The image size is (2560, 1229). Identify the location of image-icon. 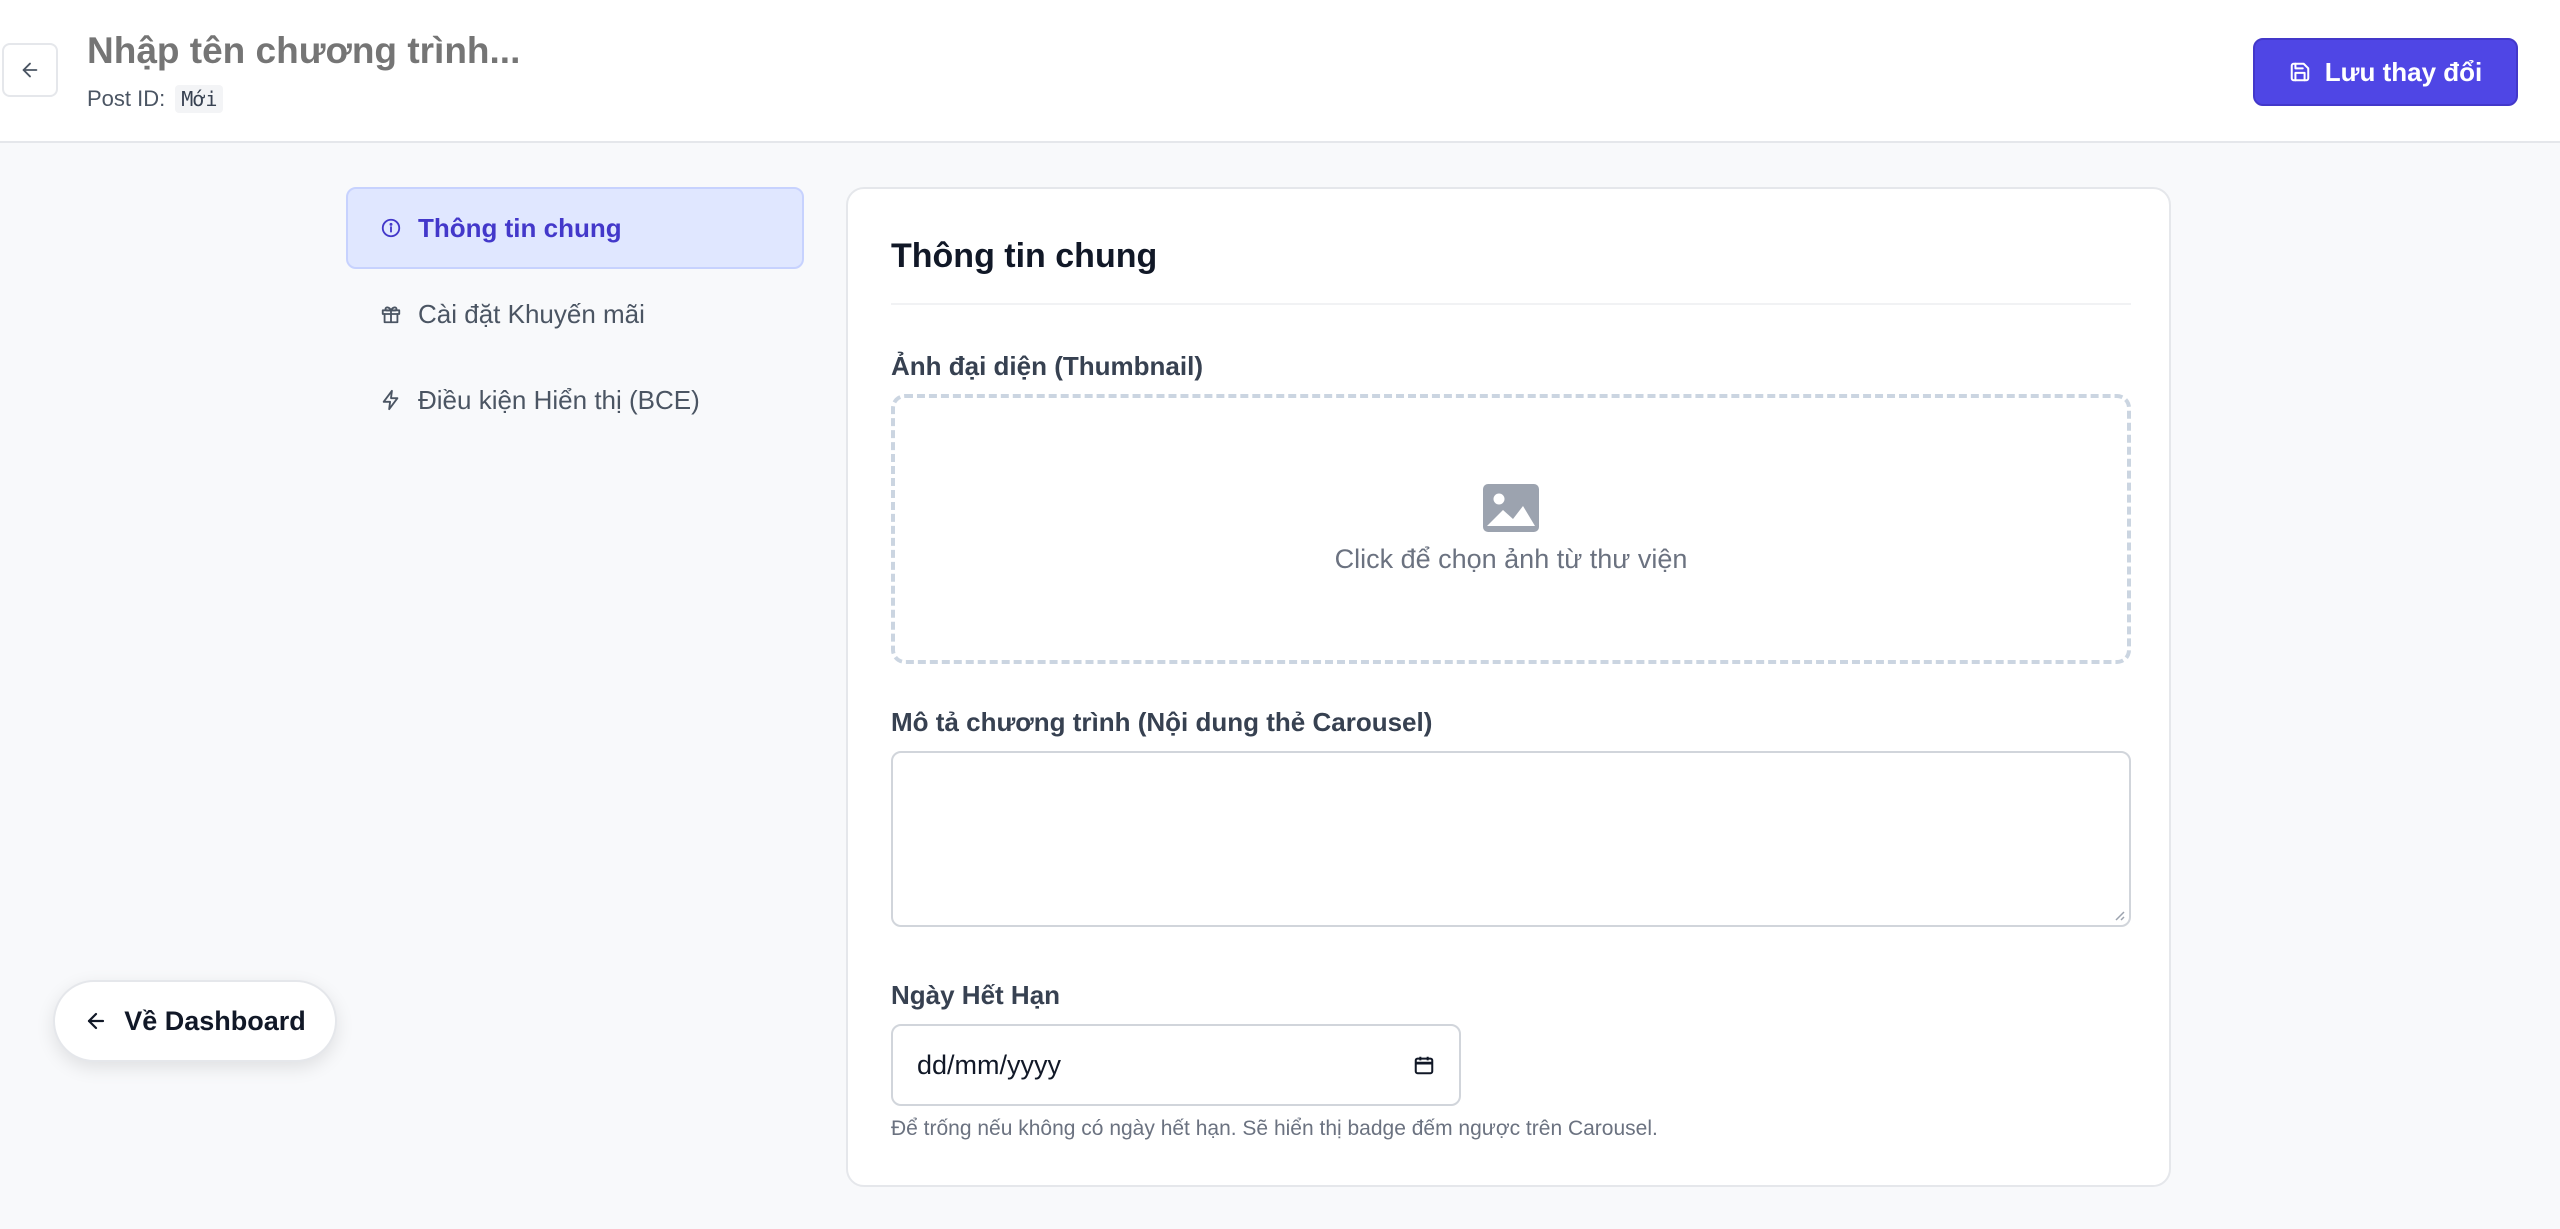
(1511, 507).